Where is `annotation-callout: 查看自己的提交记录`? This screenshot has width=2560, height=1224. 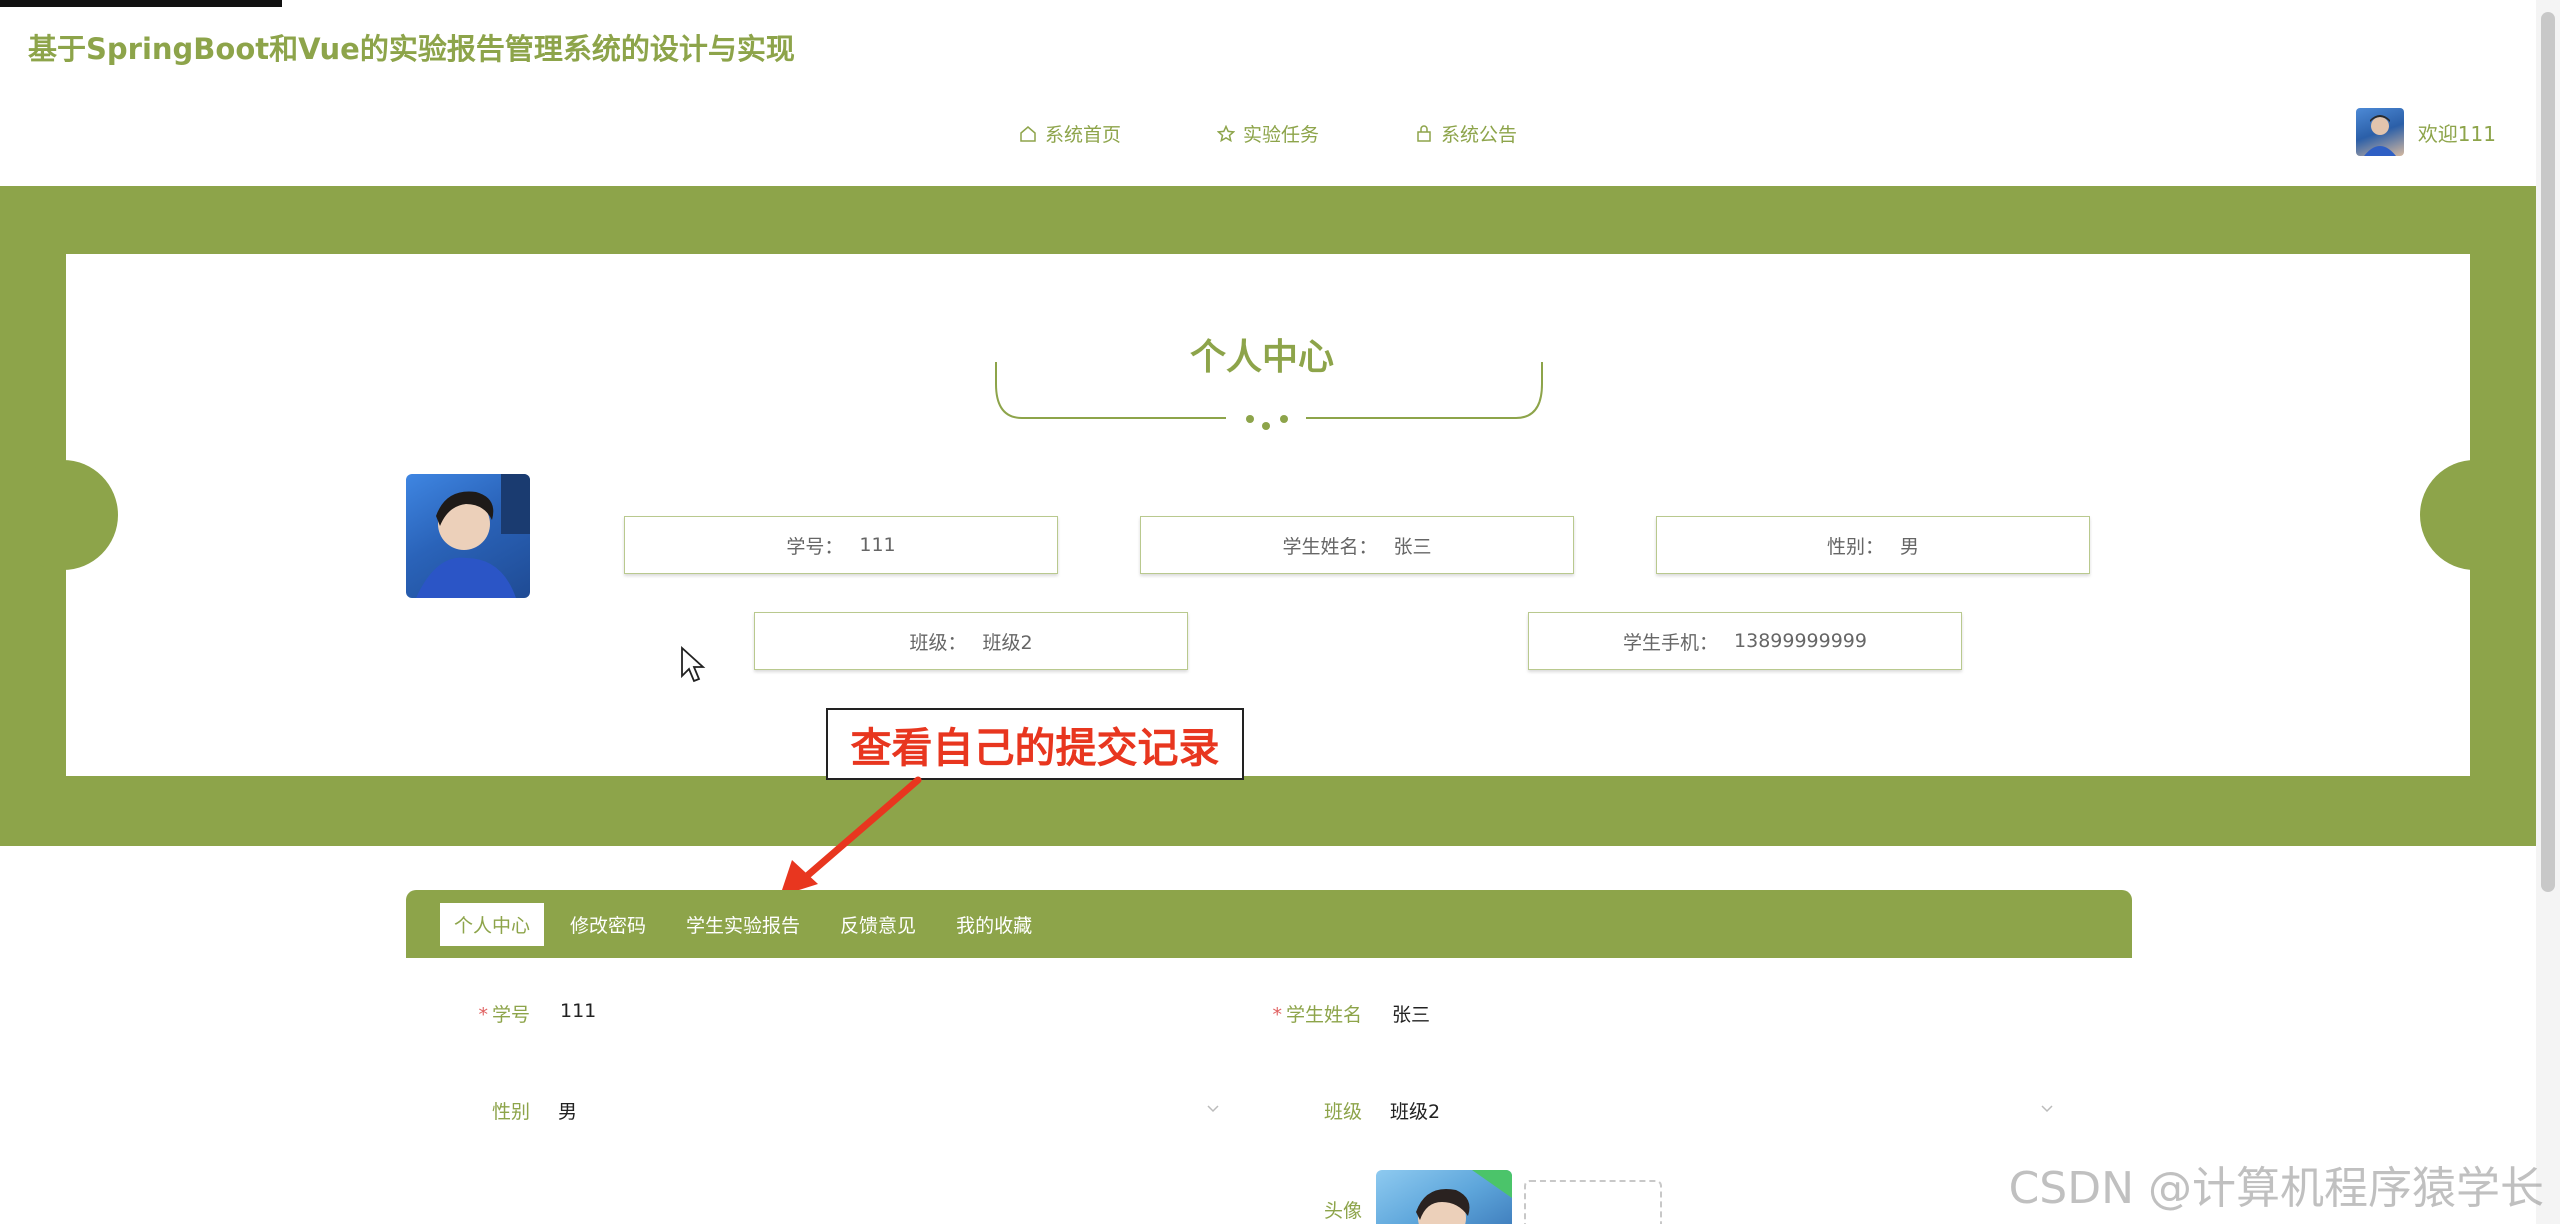
annotation-callout: 查看自己的提交记录 is located at coordinates (1035, 744).